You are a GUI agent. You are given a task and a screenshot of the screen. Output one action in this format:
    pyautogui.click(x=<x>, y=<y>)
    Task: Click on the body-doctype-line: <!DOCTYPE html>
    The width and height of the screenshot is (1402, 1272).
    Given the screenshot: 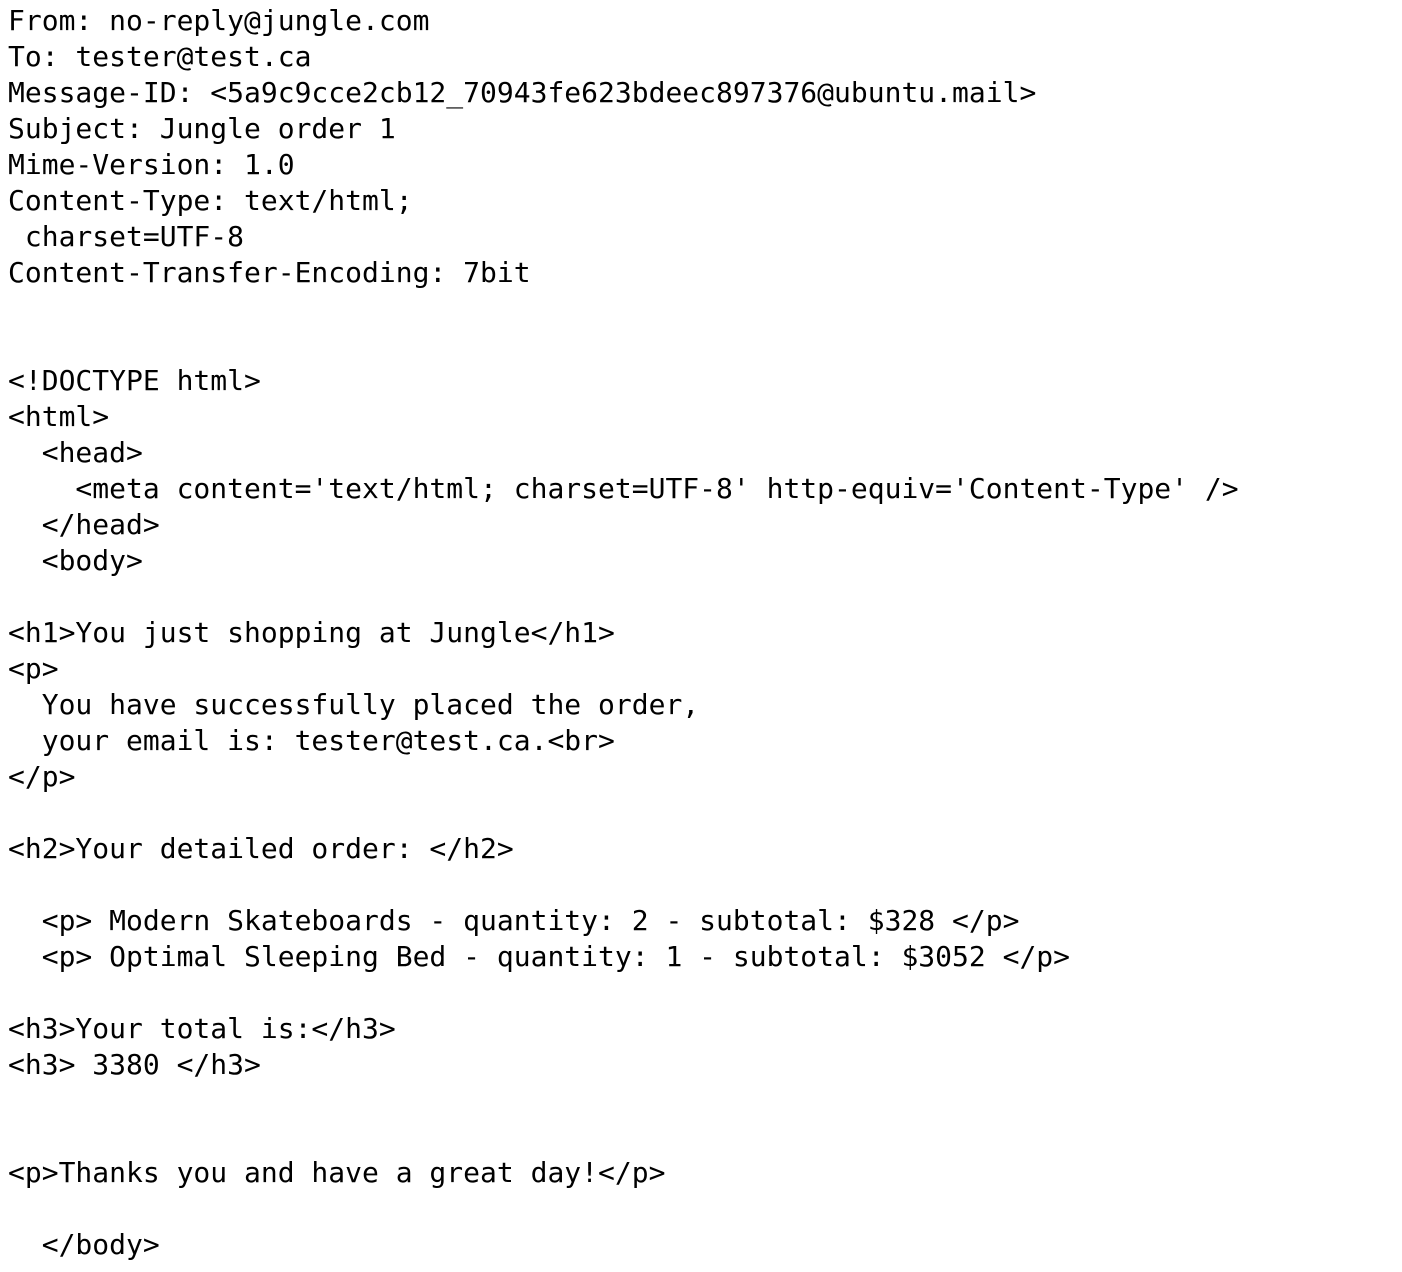 What is the action you would take?
    pyautogui.click(x=134, y=380)
    